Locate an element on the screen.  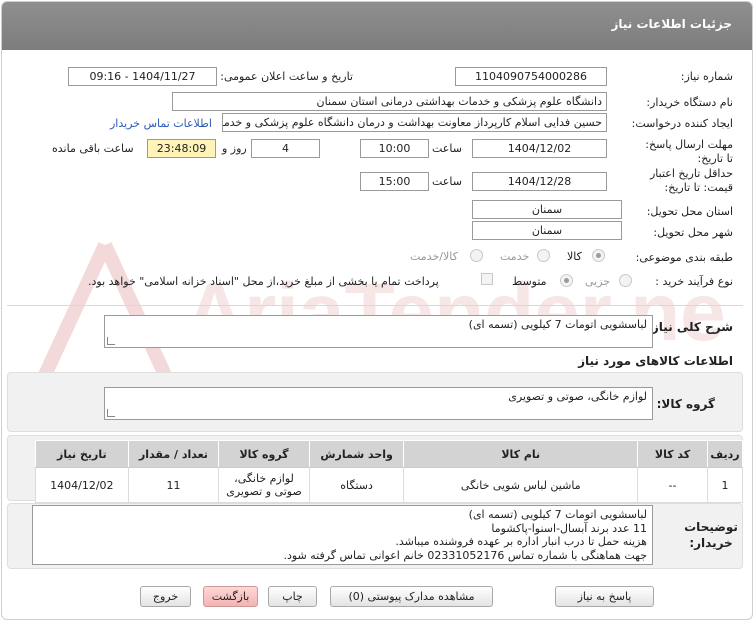
note-line: 11 عدد برند آبسال-اسنوا-پاکشوما is located at coordinates (569, 528).